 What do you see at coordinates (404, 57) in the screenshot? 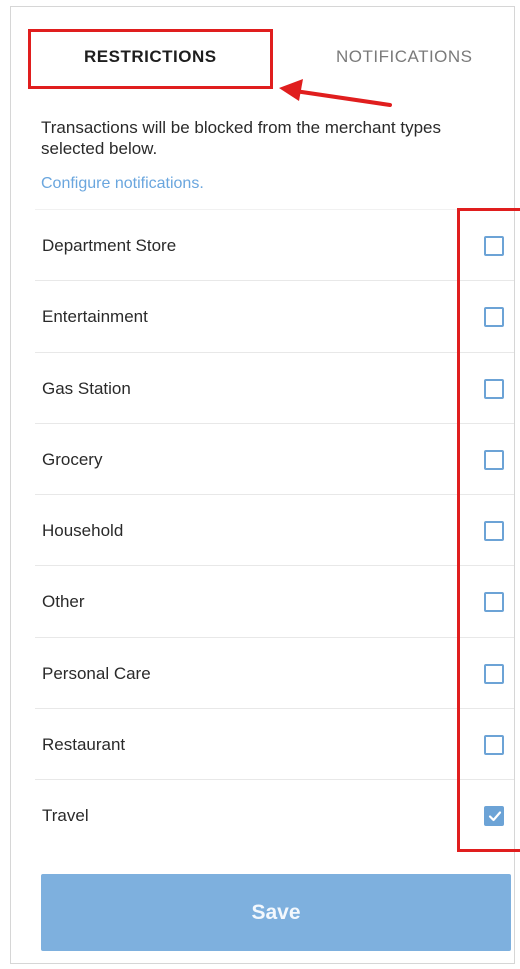
I see `tab-notifications: NOTIFICATIONS` at bounding box center [404, 57].